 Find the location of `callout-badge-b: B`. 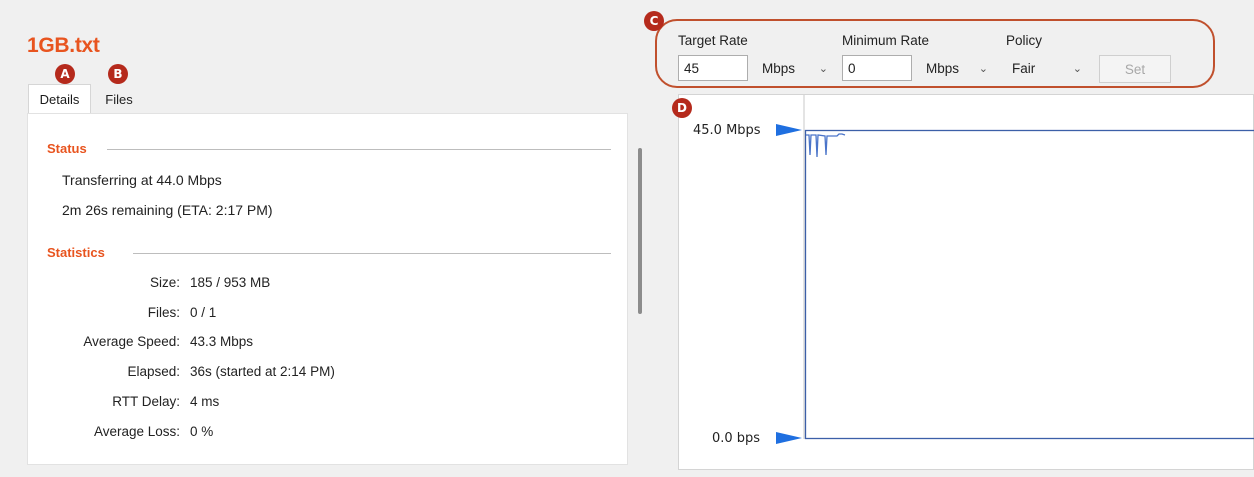

callout-badge-b: B is located at coordinates (118, 74).